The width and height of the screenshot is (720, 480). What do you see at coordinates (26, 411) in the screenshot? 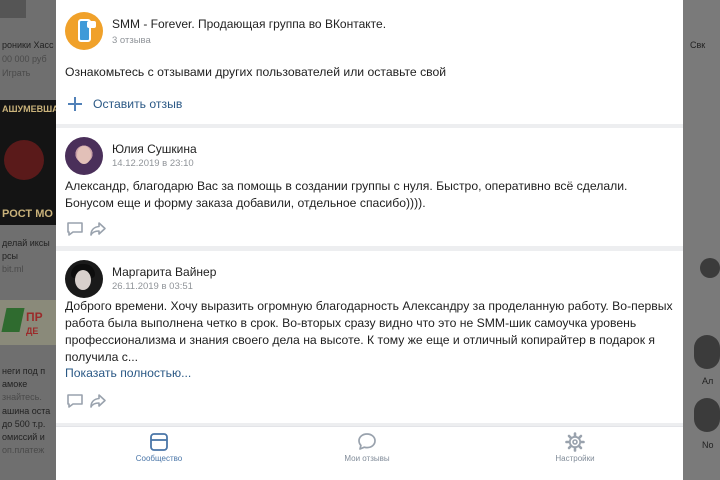
I see `background-ad-title: ашина оста` at bounding box center [26, 411].